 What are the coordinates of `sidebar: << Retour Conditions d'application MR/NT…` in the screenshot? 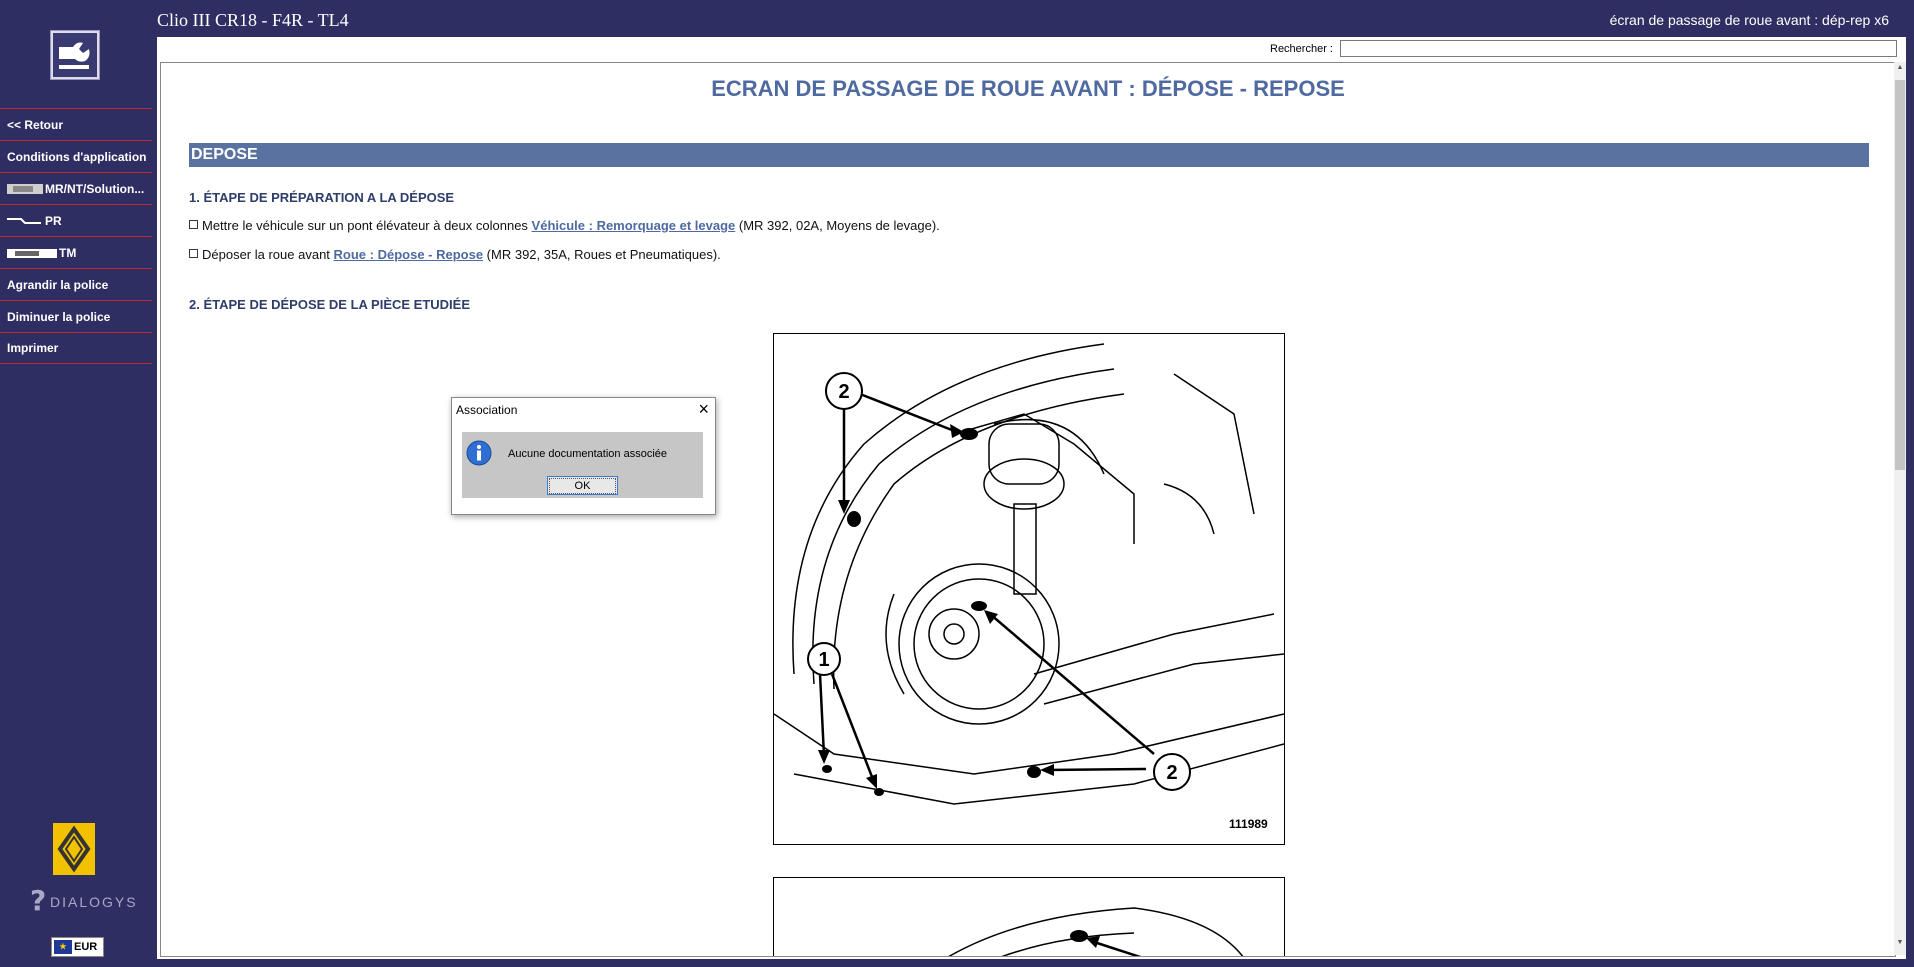 It's located at (76, 483).